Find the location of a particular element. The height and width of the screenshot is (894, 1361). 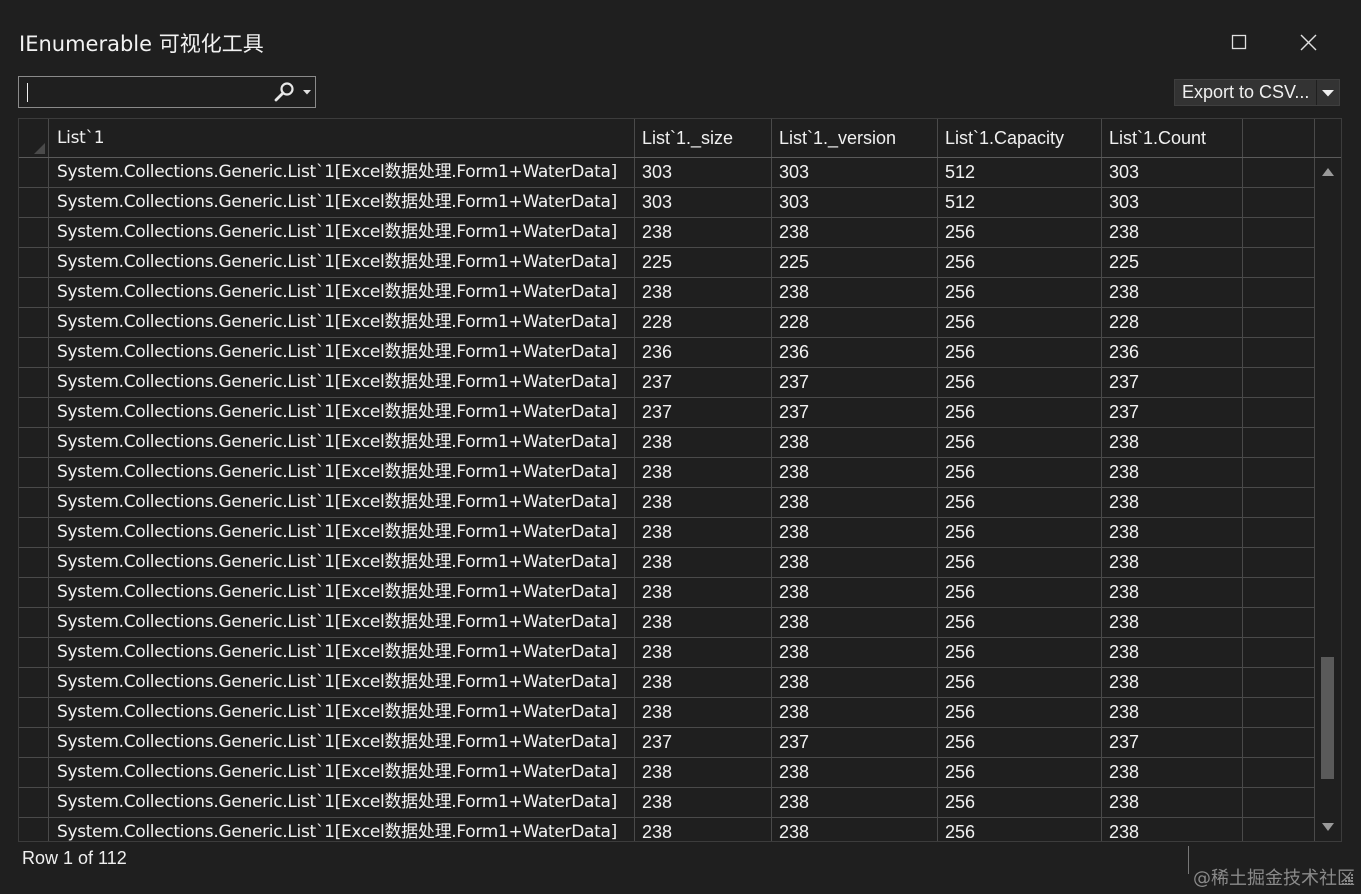

maximize-button is located at coordinates (1239, 42).